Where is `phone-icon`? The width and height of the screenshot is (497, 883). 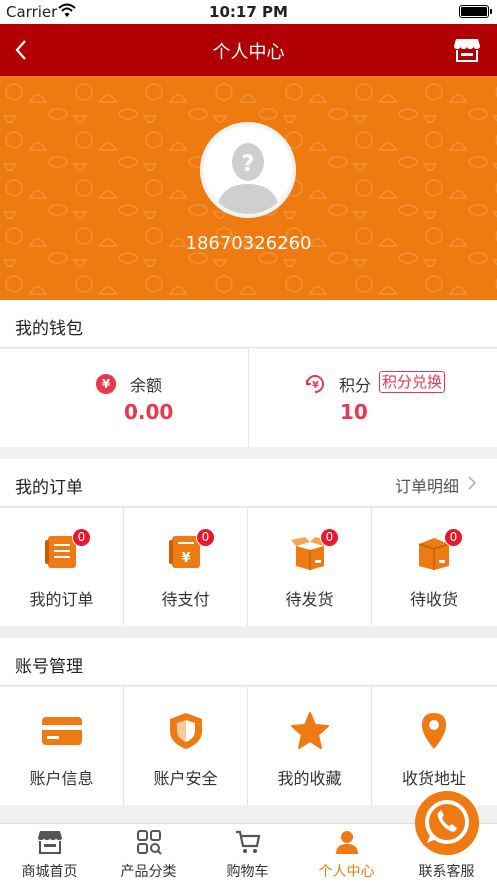 phone-icon is located at coordinates (447, 822).